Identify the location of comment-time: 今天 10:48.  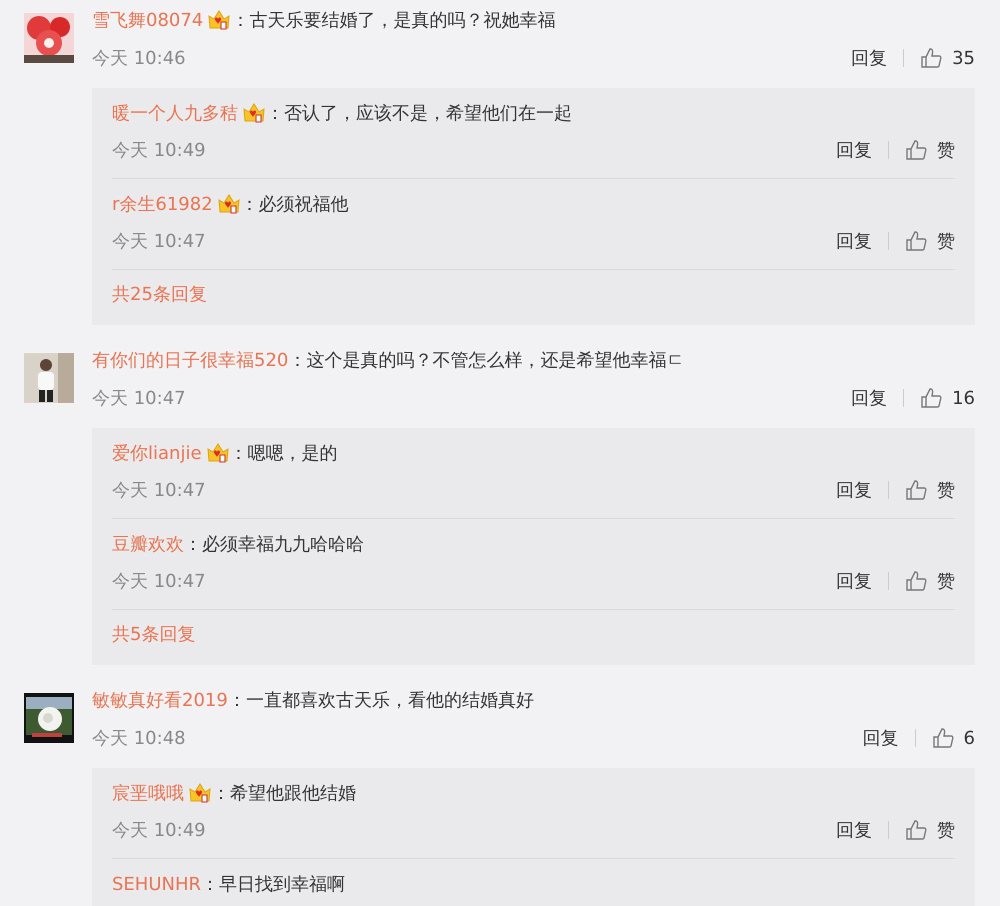
(139, 738).